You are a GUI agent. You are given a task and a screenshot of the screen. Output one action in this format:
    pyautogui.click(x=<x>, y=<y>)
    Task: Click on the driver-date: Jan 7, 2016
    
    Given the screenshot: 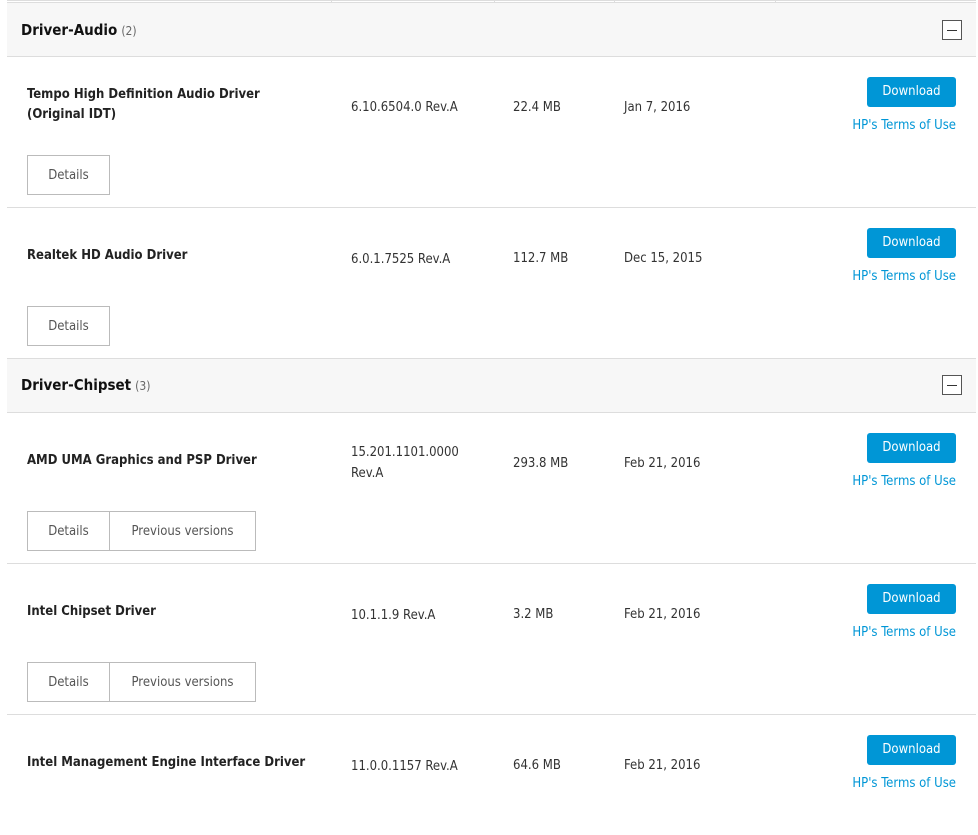 What is the action you would take?
    pyautogui.click(x=657, y=107)
    